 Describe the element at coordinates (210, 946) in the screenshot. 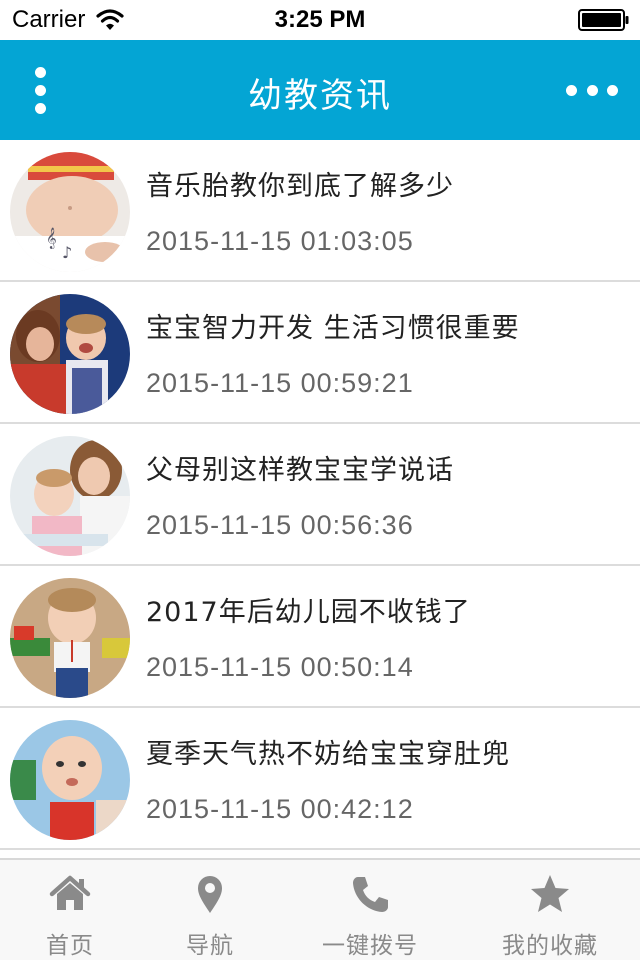

I see `tab-label: 导航` at that location.